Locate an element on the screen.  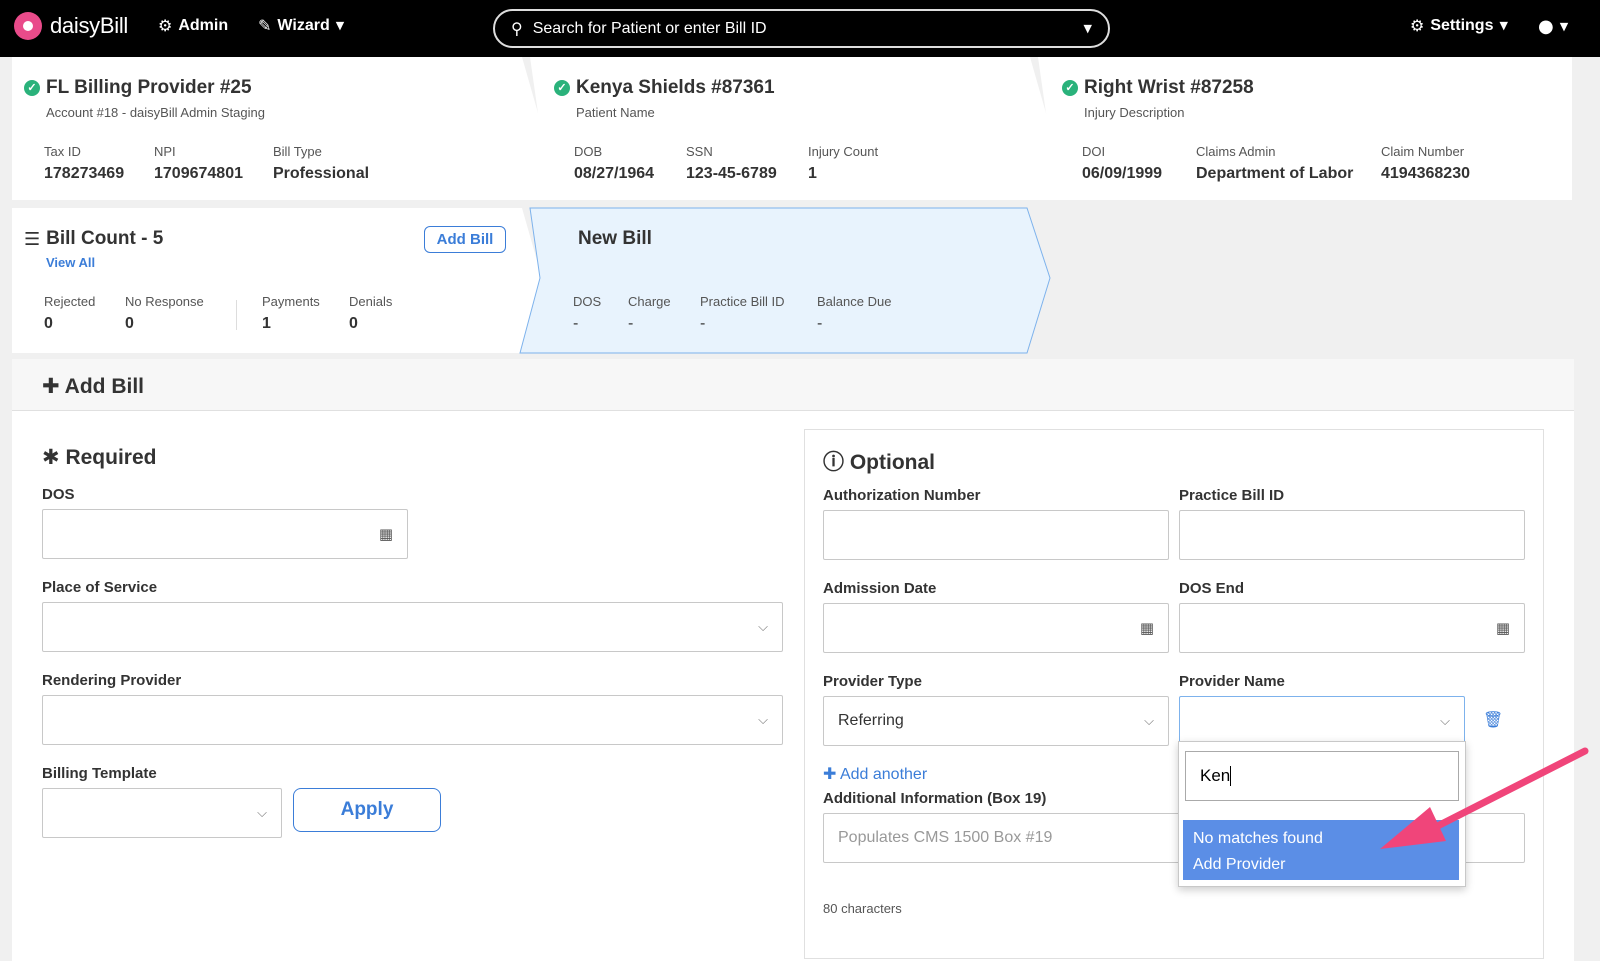
authorization-number-input is located at coordinates (996, 535).